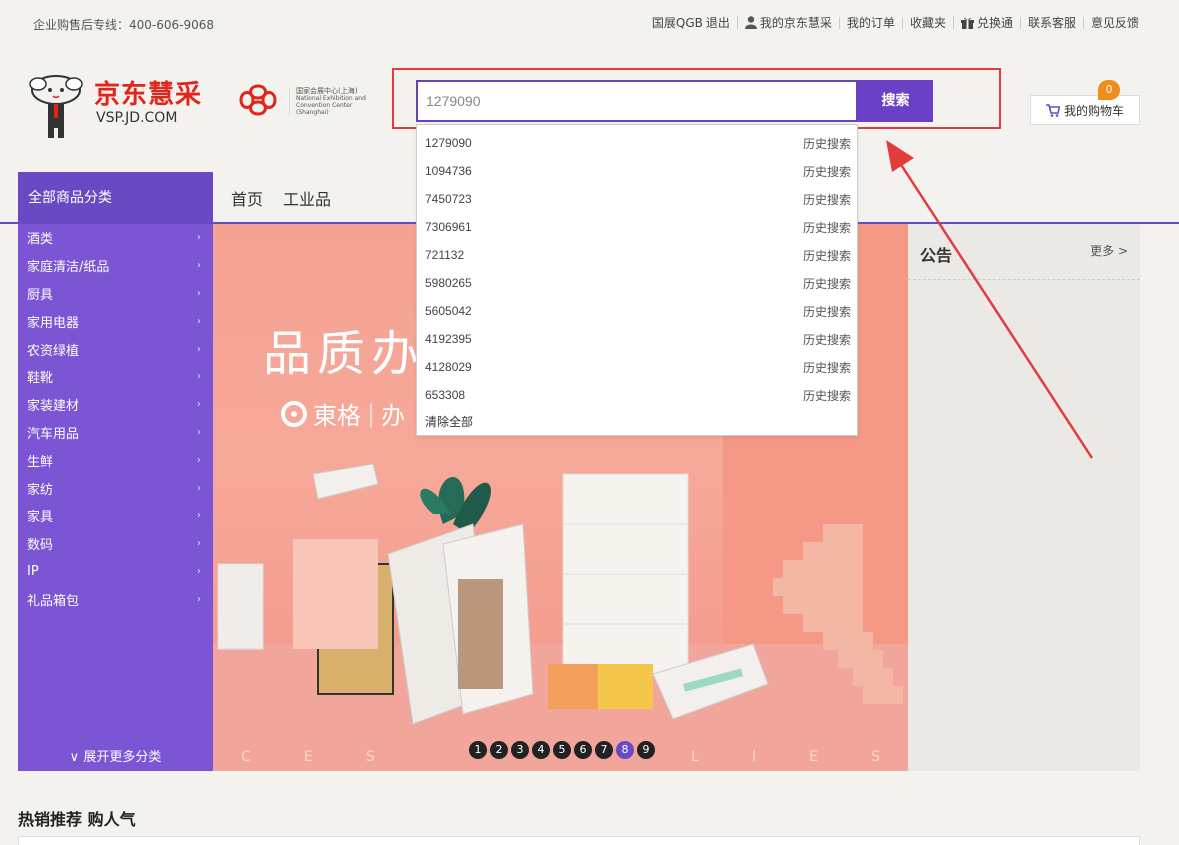  I want to click on category-item-digital: 数码 ›, so click(115, 544).